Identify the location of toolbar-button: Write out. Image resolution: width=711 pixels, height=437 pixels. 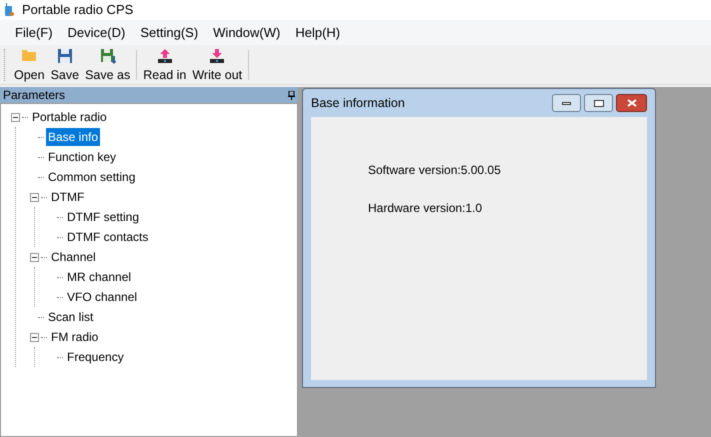
(217, 64).